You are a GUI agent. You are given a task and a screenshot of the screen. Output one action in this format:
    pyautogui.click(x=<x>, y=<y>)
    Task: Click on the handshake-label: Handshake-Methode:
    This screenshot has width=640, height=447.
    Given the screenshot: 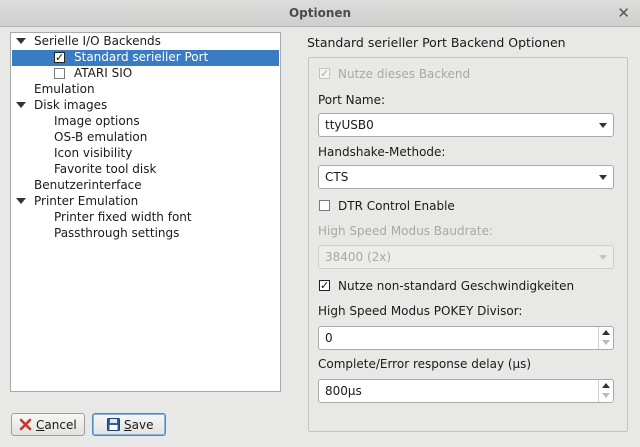 What is the action you would take?
    pyautogui.click(x=382, y=152)
    